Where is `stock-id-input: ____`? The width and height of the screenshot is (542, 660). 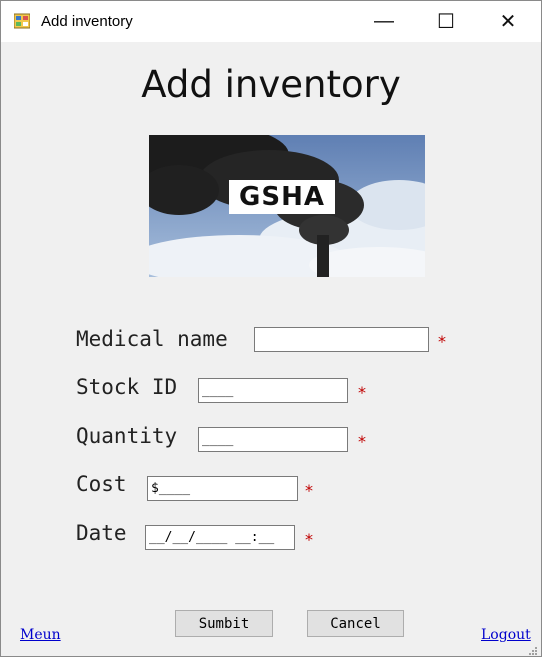
stock-id-input: ____ is located at coordinates (273, 390).